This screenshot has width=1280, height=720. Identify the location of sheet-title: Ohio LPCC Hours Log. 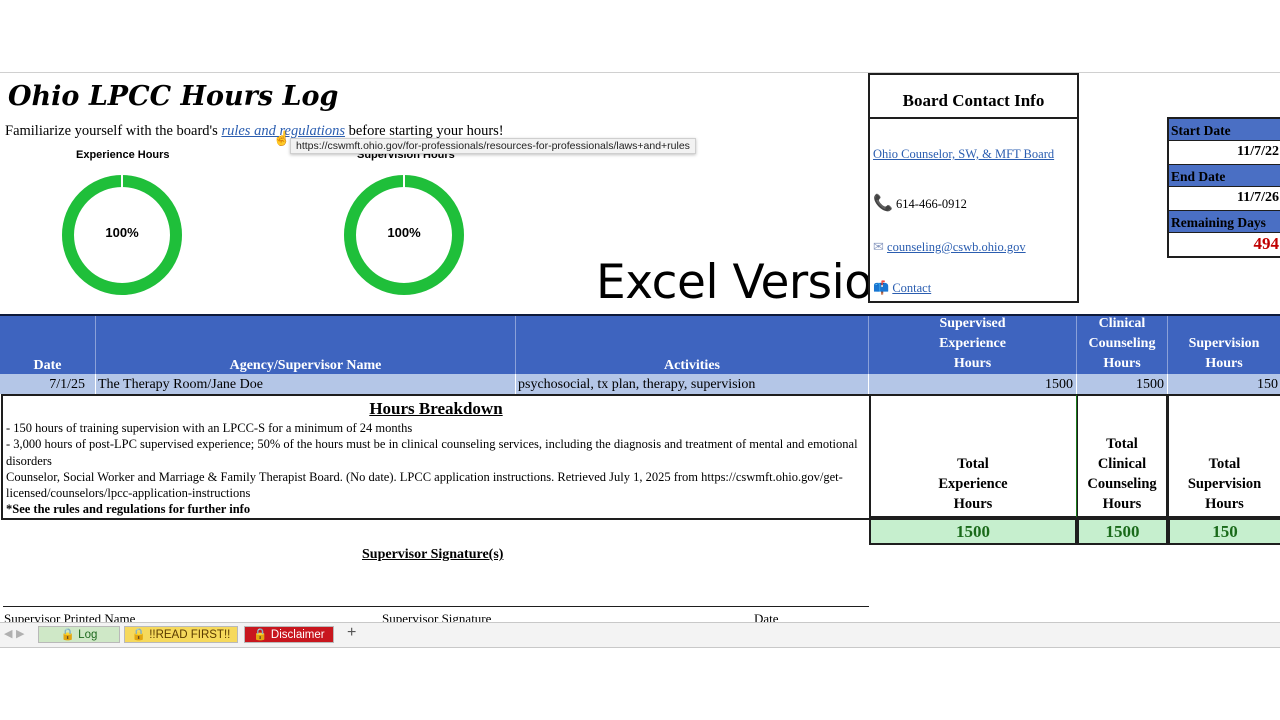
(173, 96).